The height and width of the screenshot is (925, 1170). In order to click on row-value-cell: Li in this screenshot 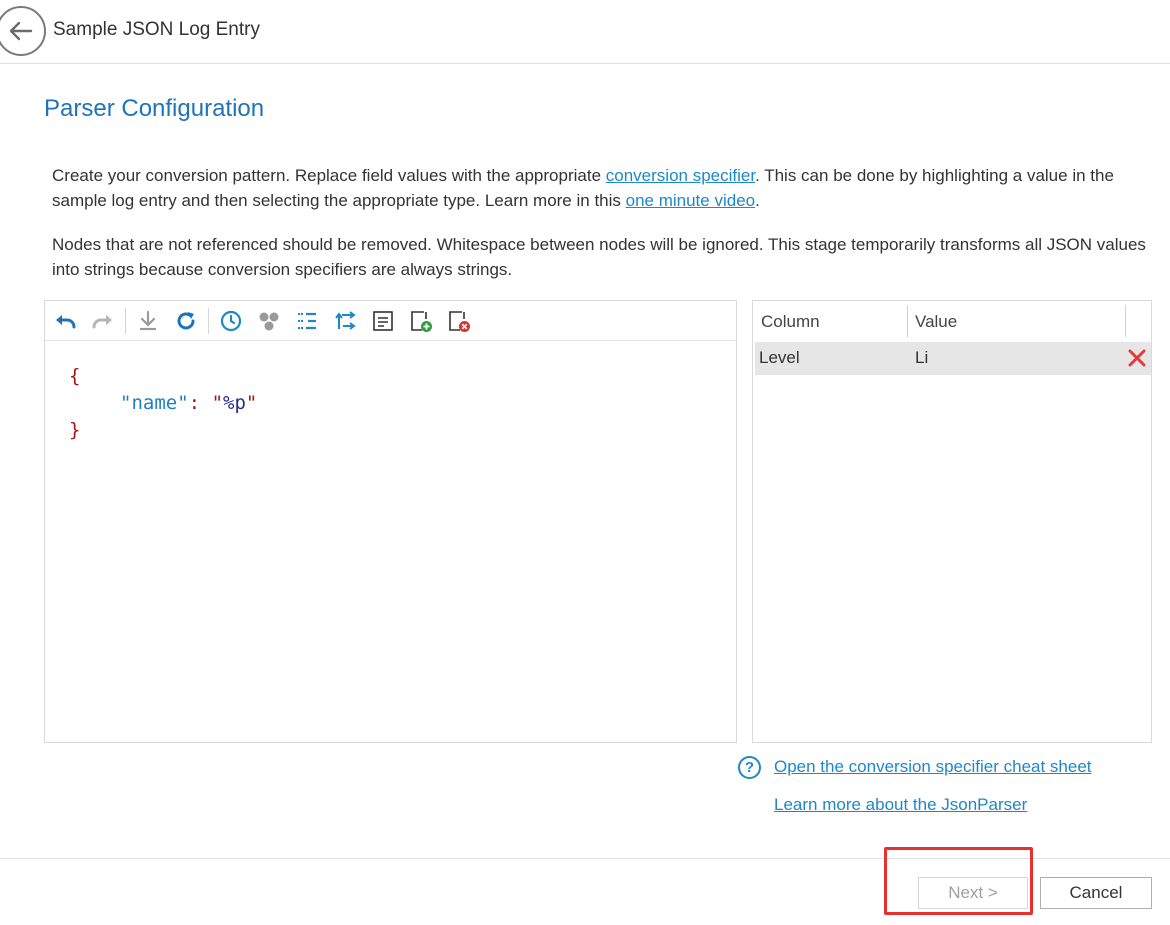, I will do `click(922, 357)`.